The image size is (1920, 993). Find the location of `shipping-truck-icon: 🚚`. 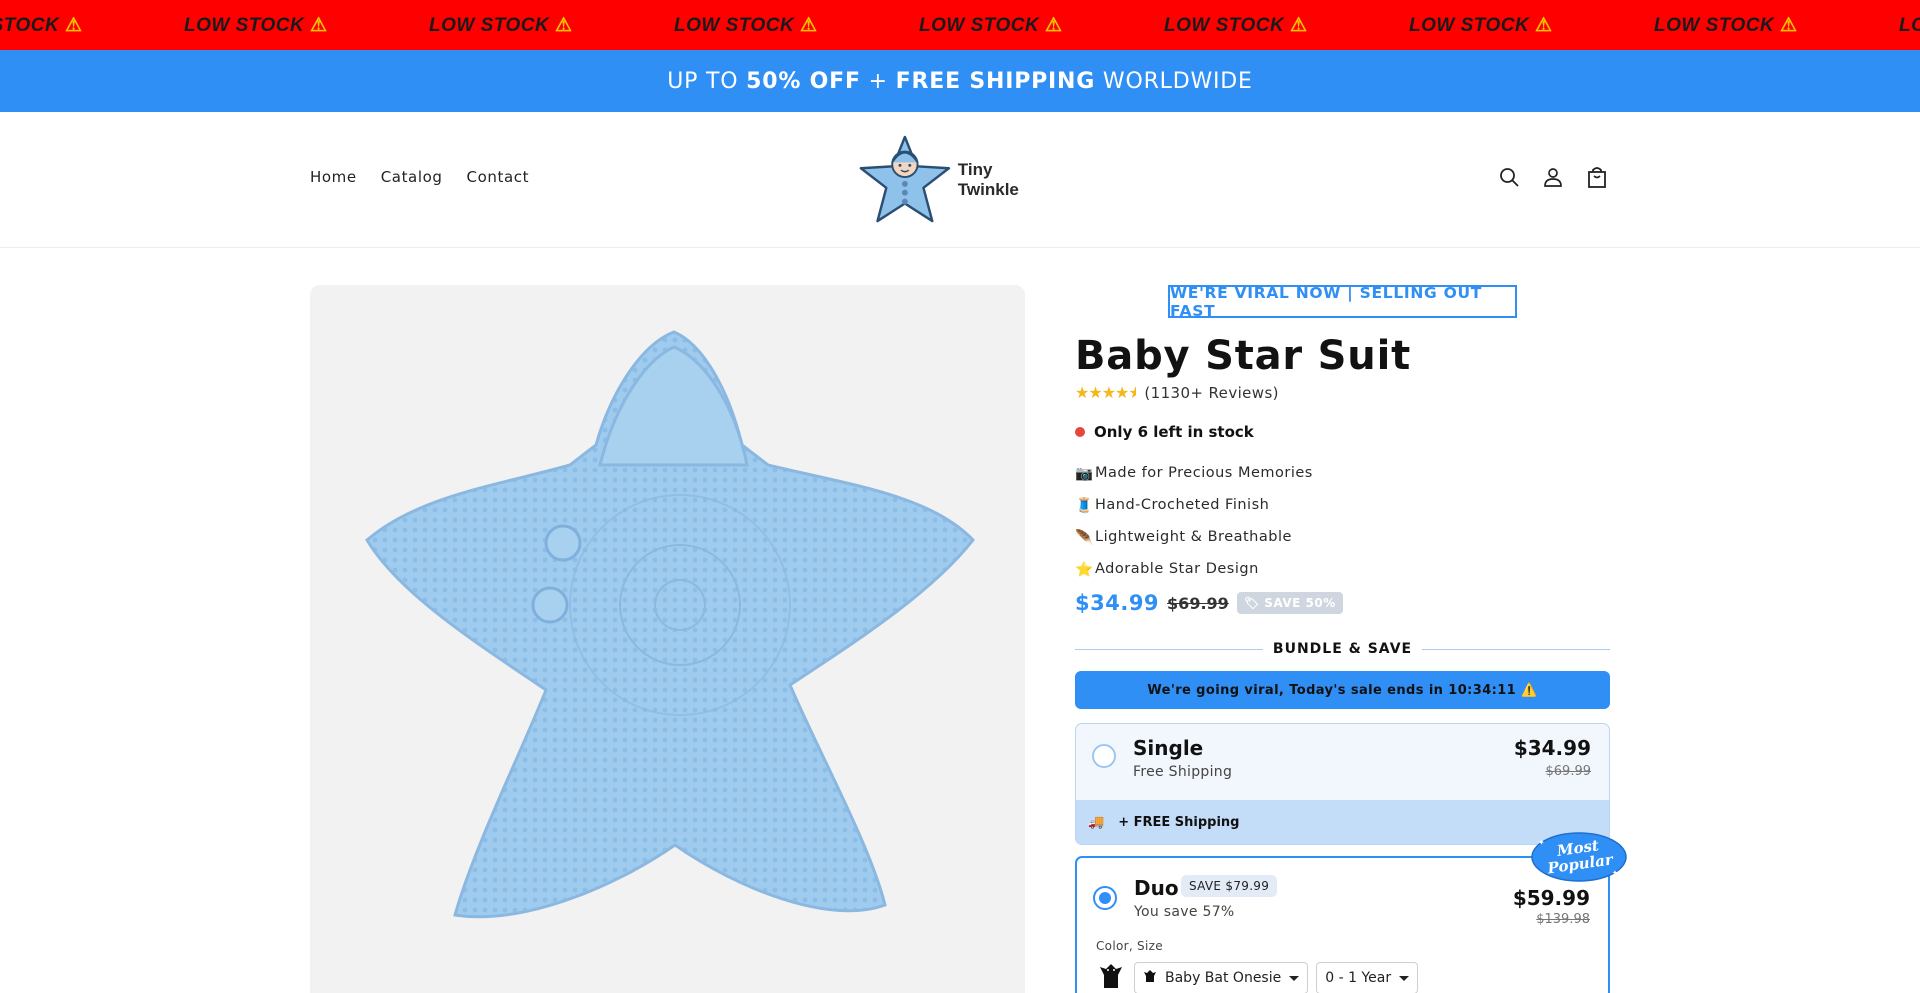

shipping-truck-icon: 🚚 is located at coordinates (1096, 822).